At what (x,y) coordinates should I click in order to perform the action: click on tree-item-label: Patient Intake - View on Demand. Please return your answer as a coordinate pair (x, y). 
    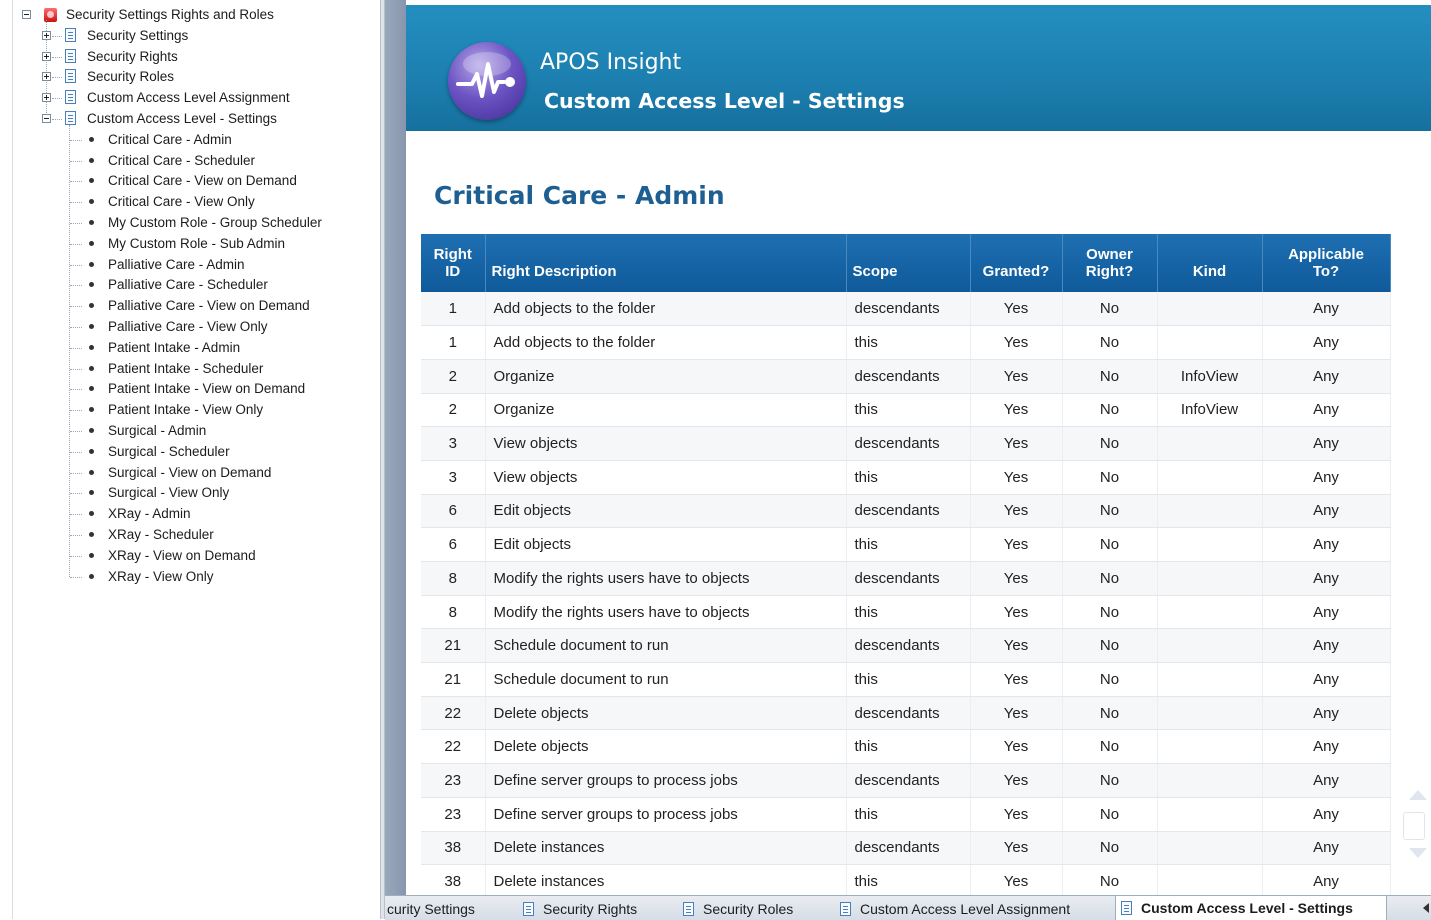
    Looking at the image, I should click on (207, 389).